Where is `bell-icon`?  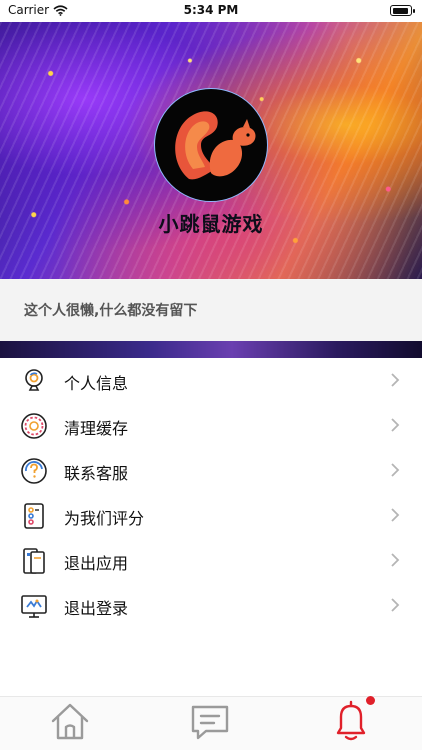 bell-icon is located at coordinates (351, 720).